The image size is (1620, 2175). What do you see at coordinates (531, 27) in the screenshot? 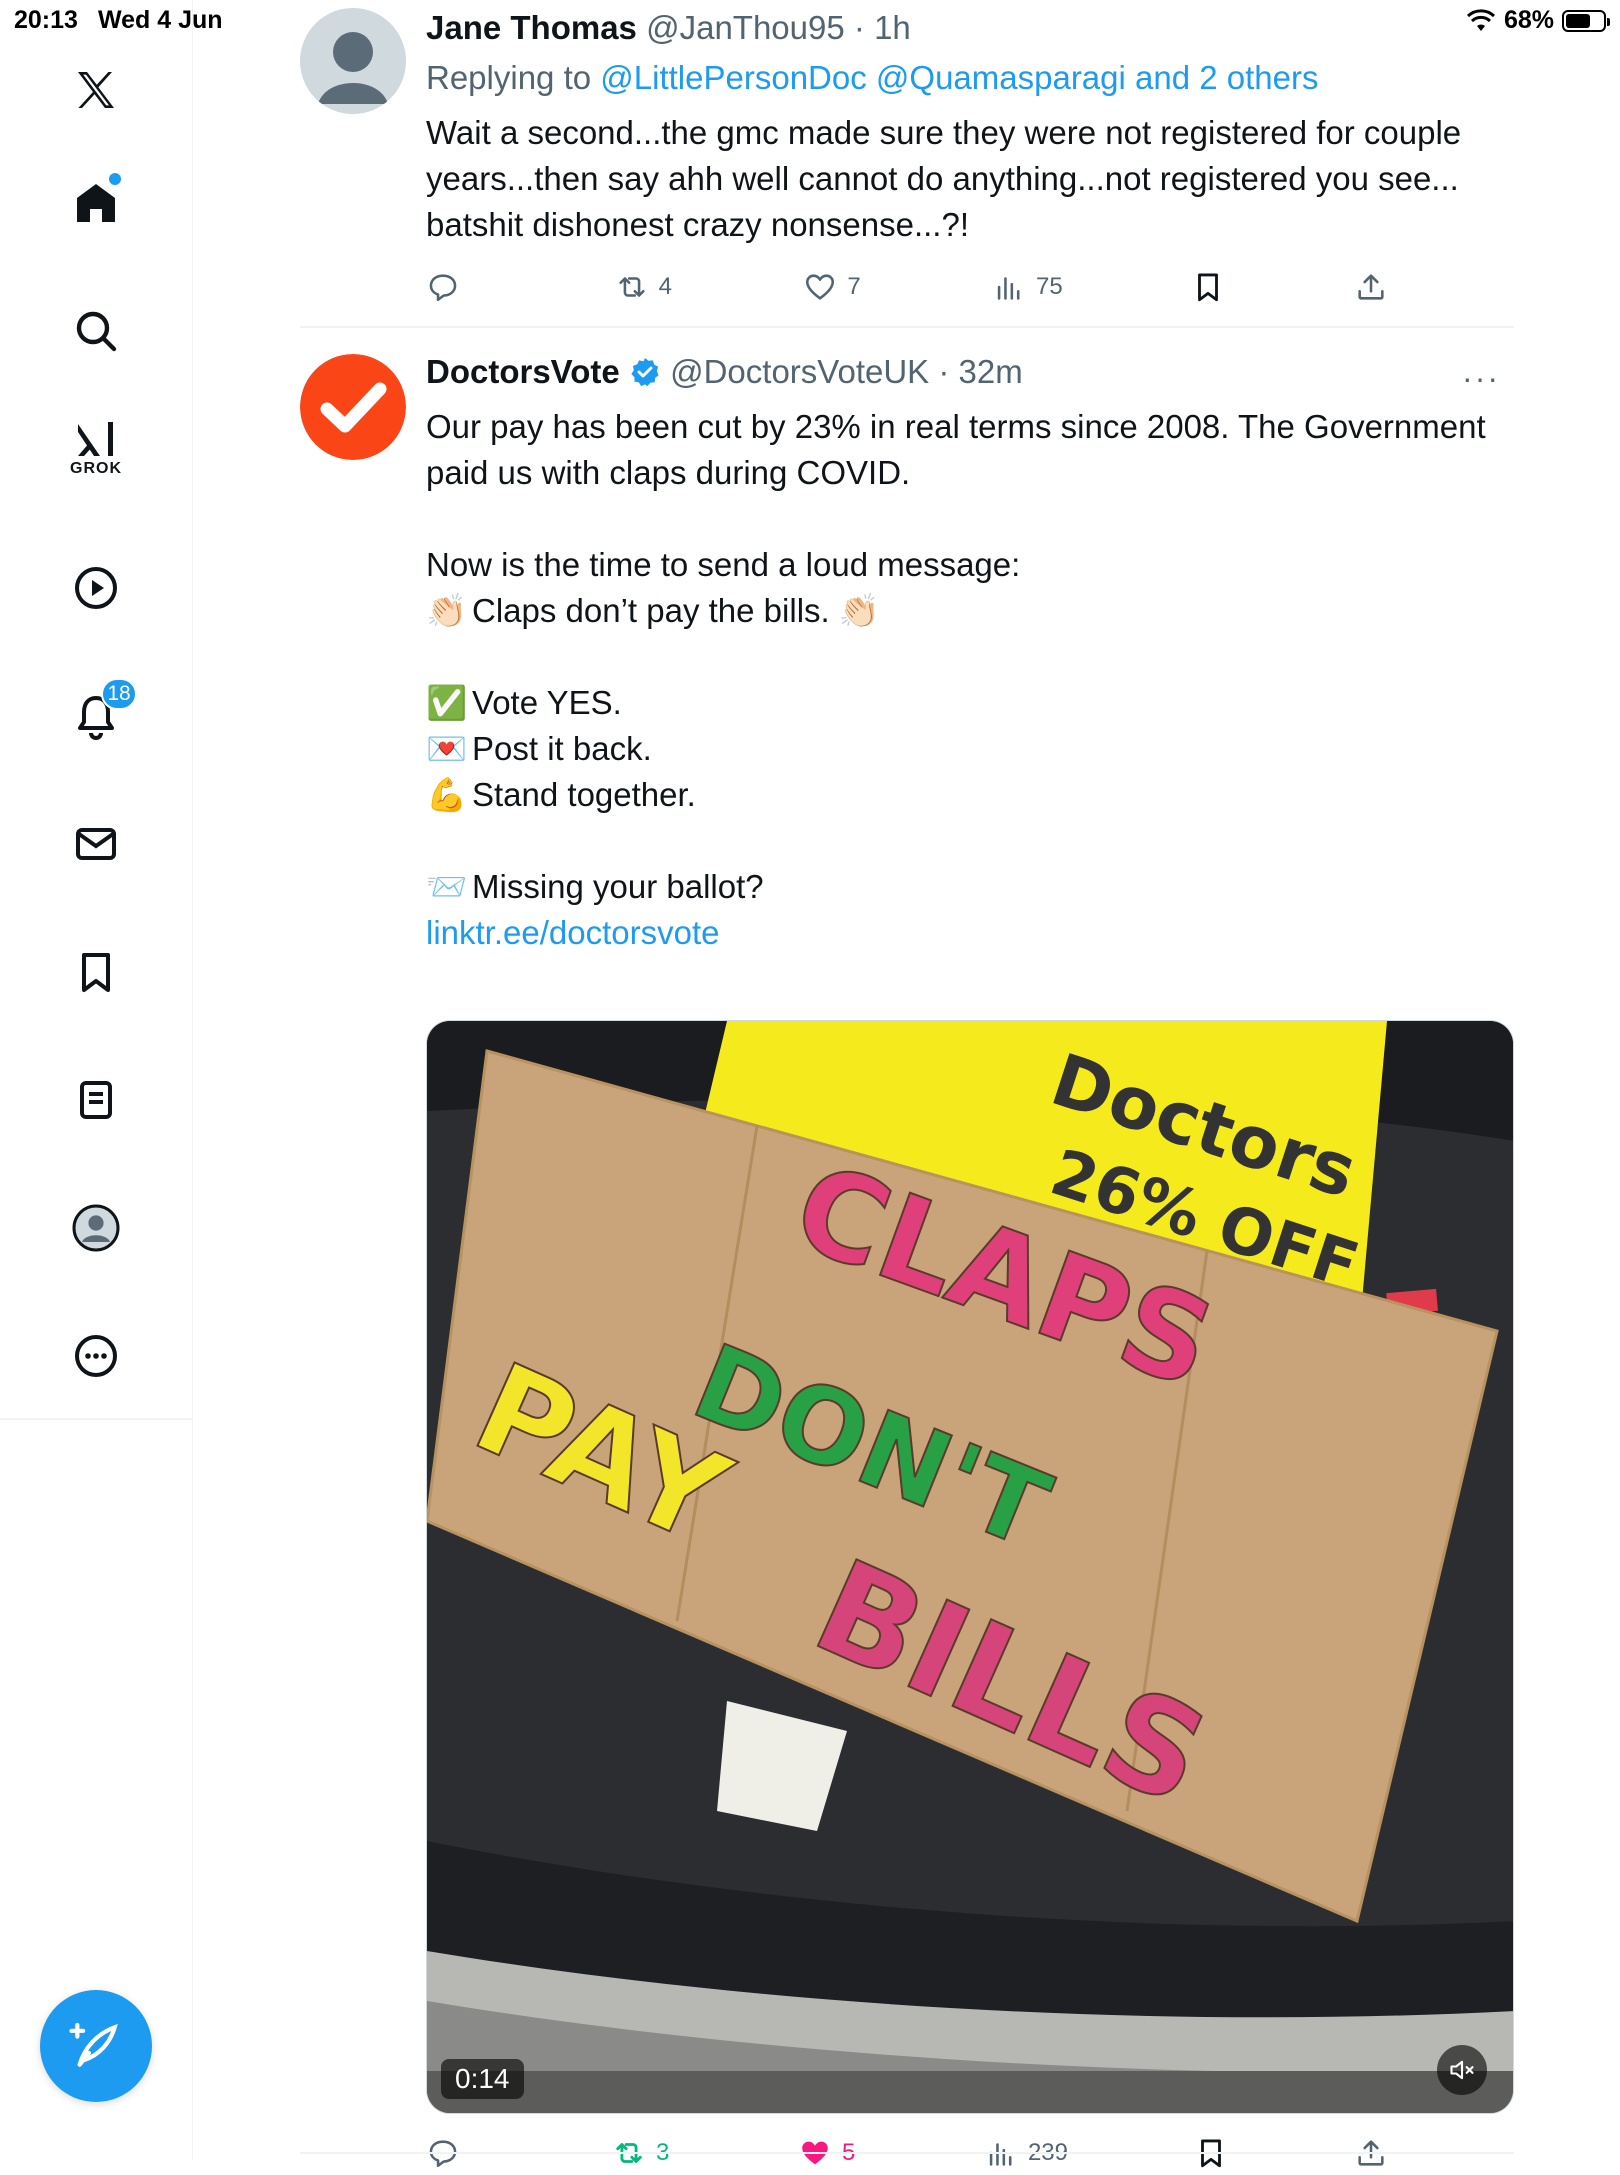
I see `author-name: Jane Thomas` at bounding box center [531, 27].